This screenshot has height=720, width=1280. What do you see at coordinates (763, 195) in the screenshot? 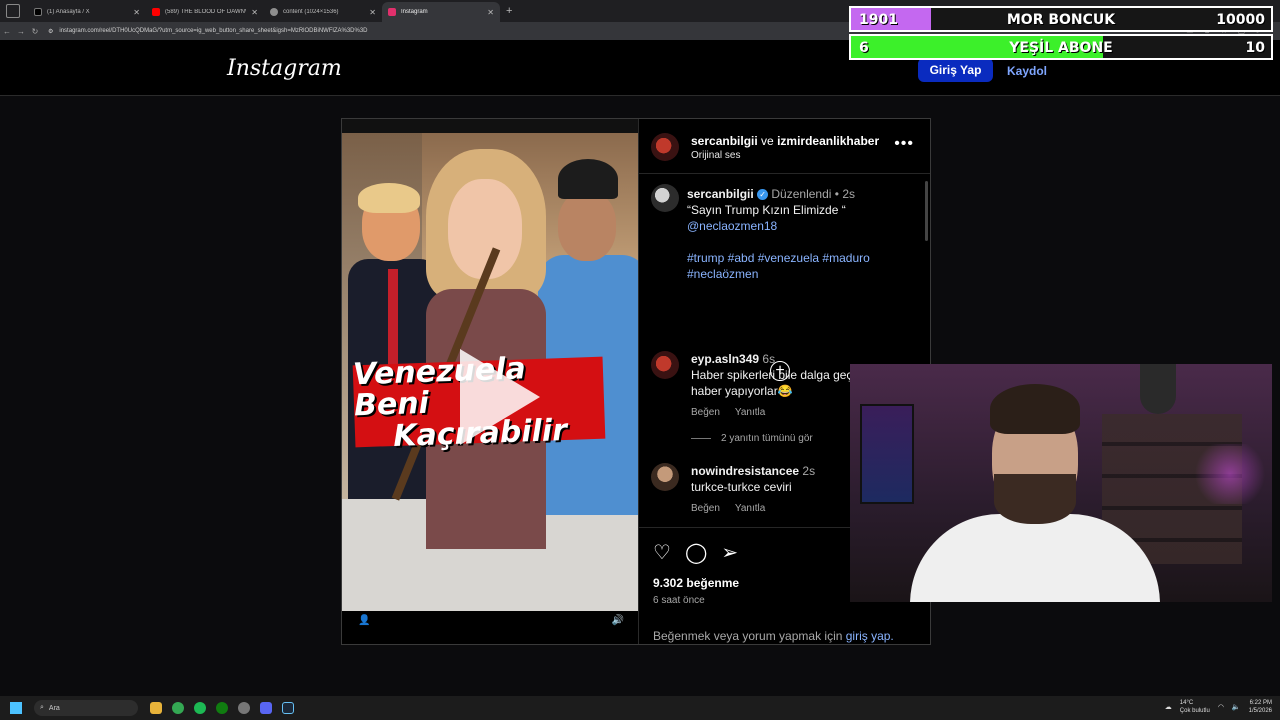
I see `verified-badge-icon: ✓` at bounding box center [763, 195].